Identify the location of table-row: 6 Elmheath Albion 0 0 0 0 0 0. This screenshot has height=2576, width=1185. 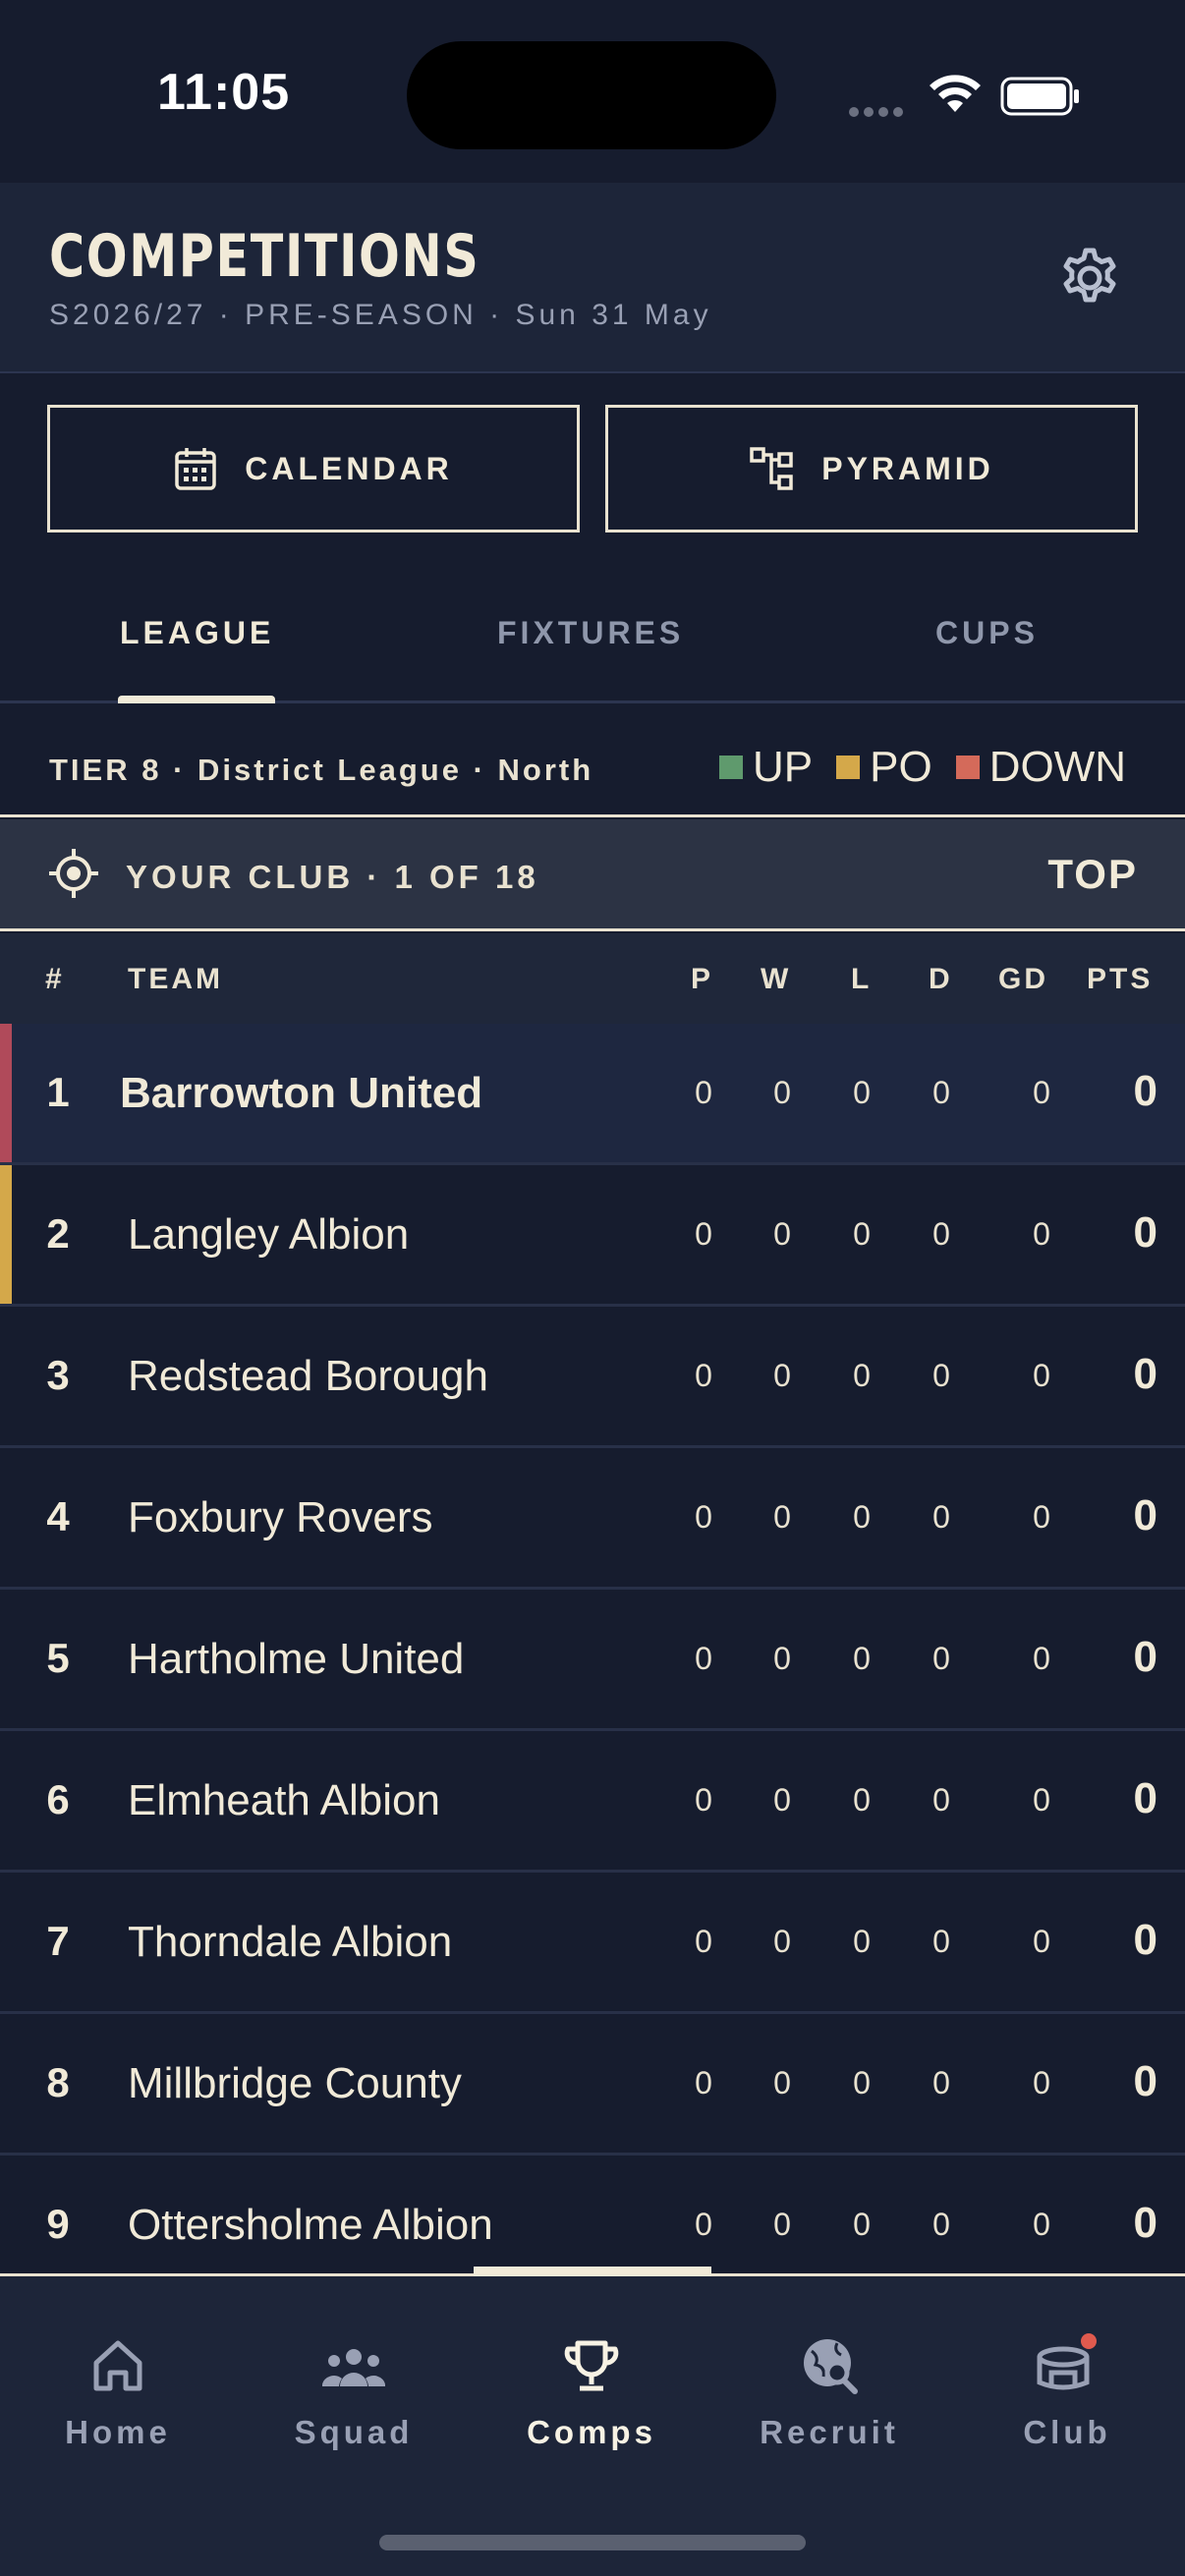
(592, 1802).